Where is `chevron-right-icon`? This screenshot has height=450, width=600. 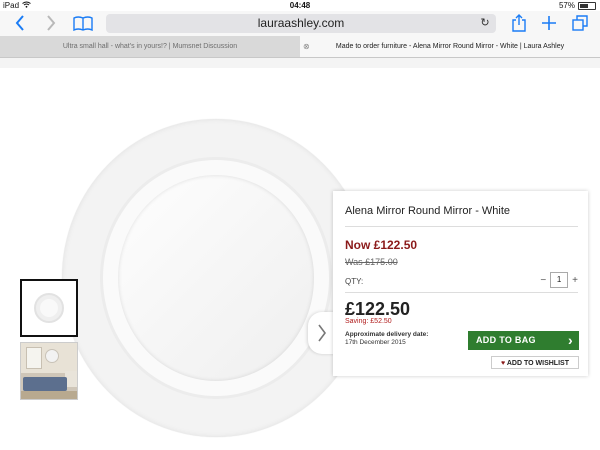
chevron-right-icon is located at coordinates (322, 333).